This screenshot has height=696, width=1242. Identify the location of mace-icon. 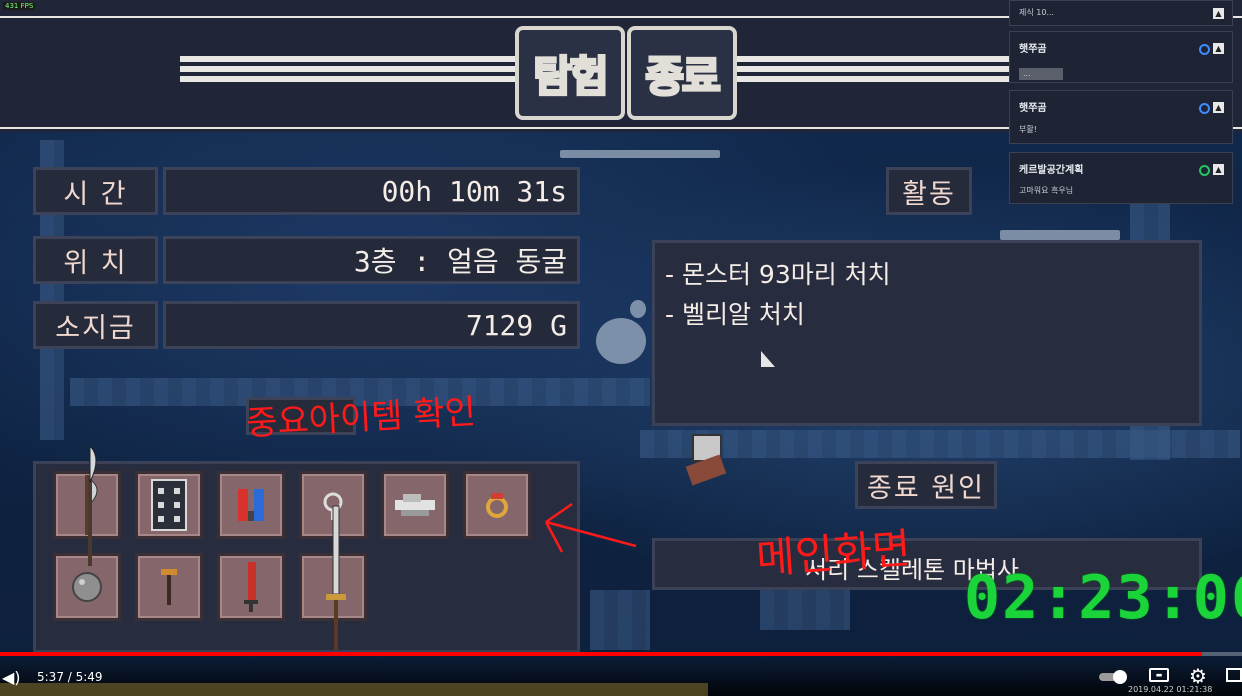
(169, 587).